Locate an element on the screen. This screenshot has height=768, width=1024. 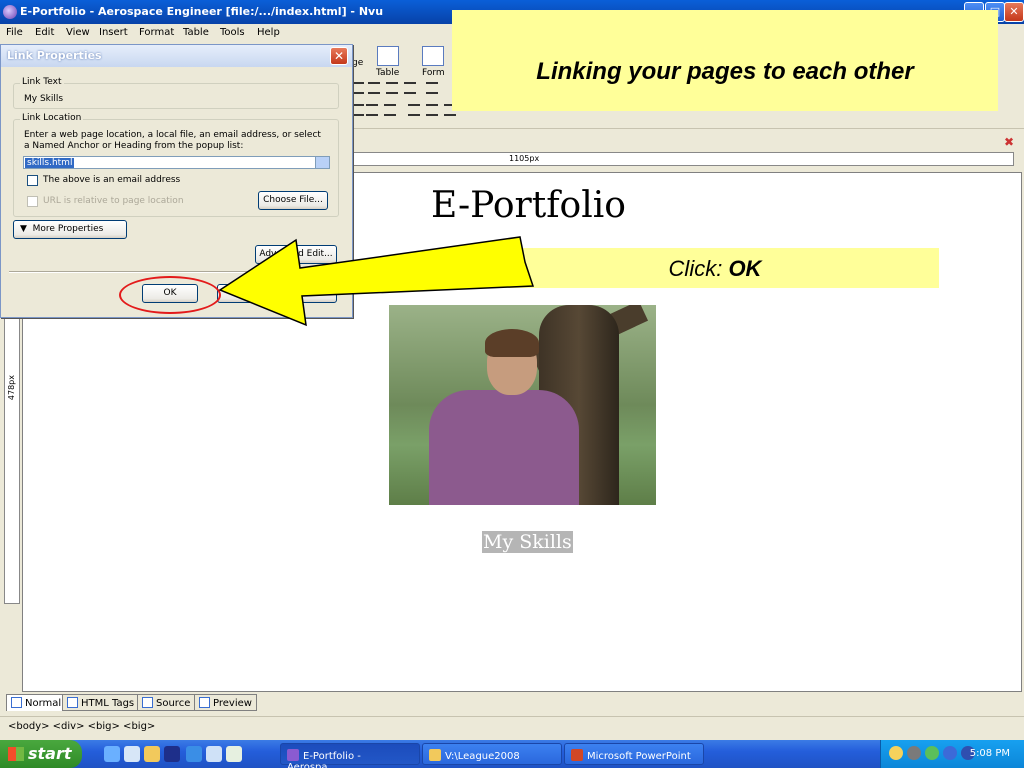
tag-breadcrumb: <body> <div> <big> <big> is located at coordinates (81, 726).